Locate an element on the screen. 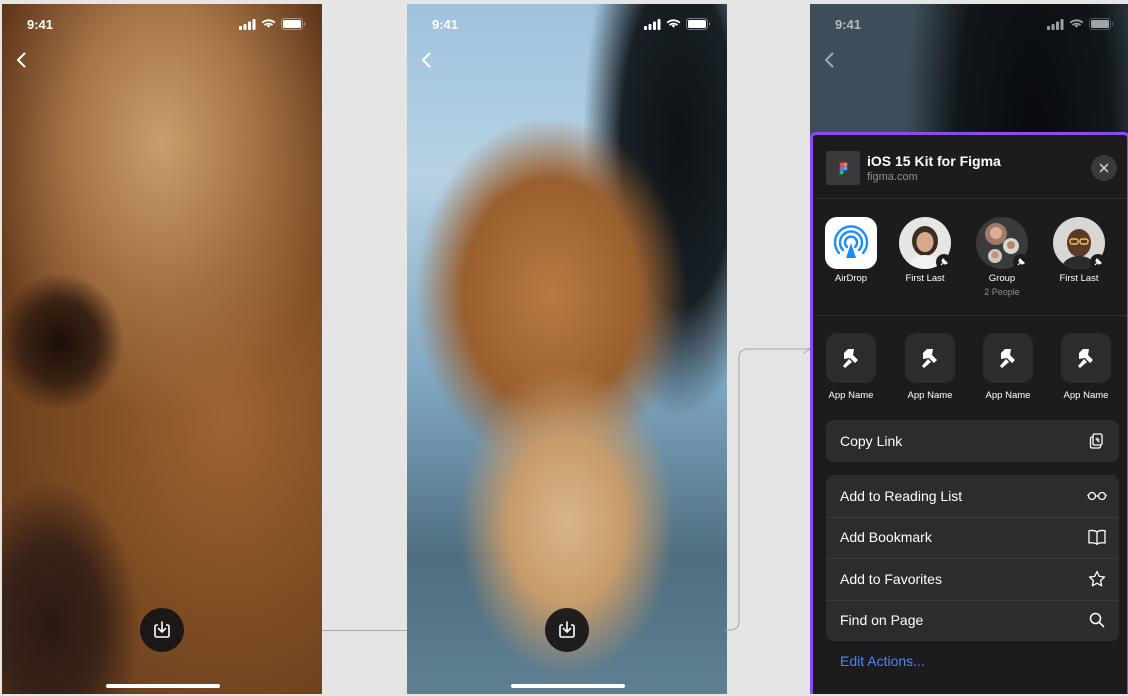 The width and height of the screenshot is (1128, 696). apps-row: App Name App Name App Name App Name is located at coordinates (970, 366).